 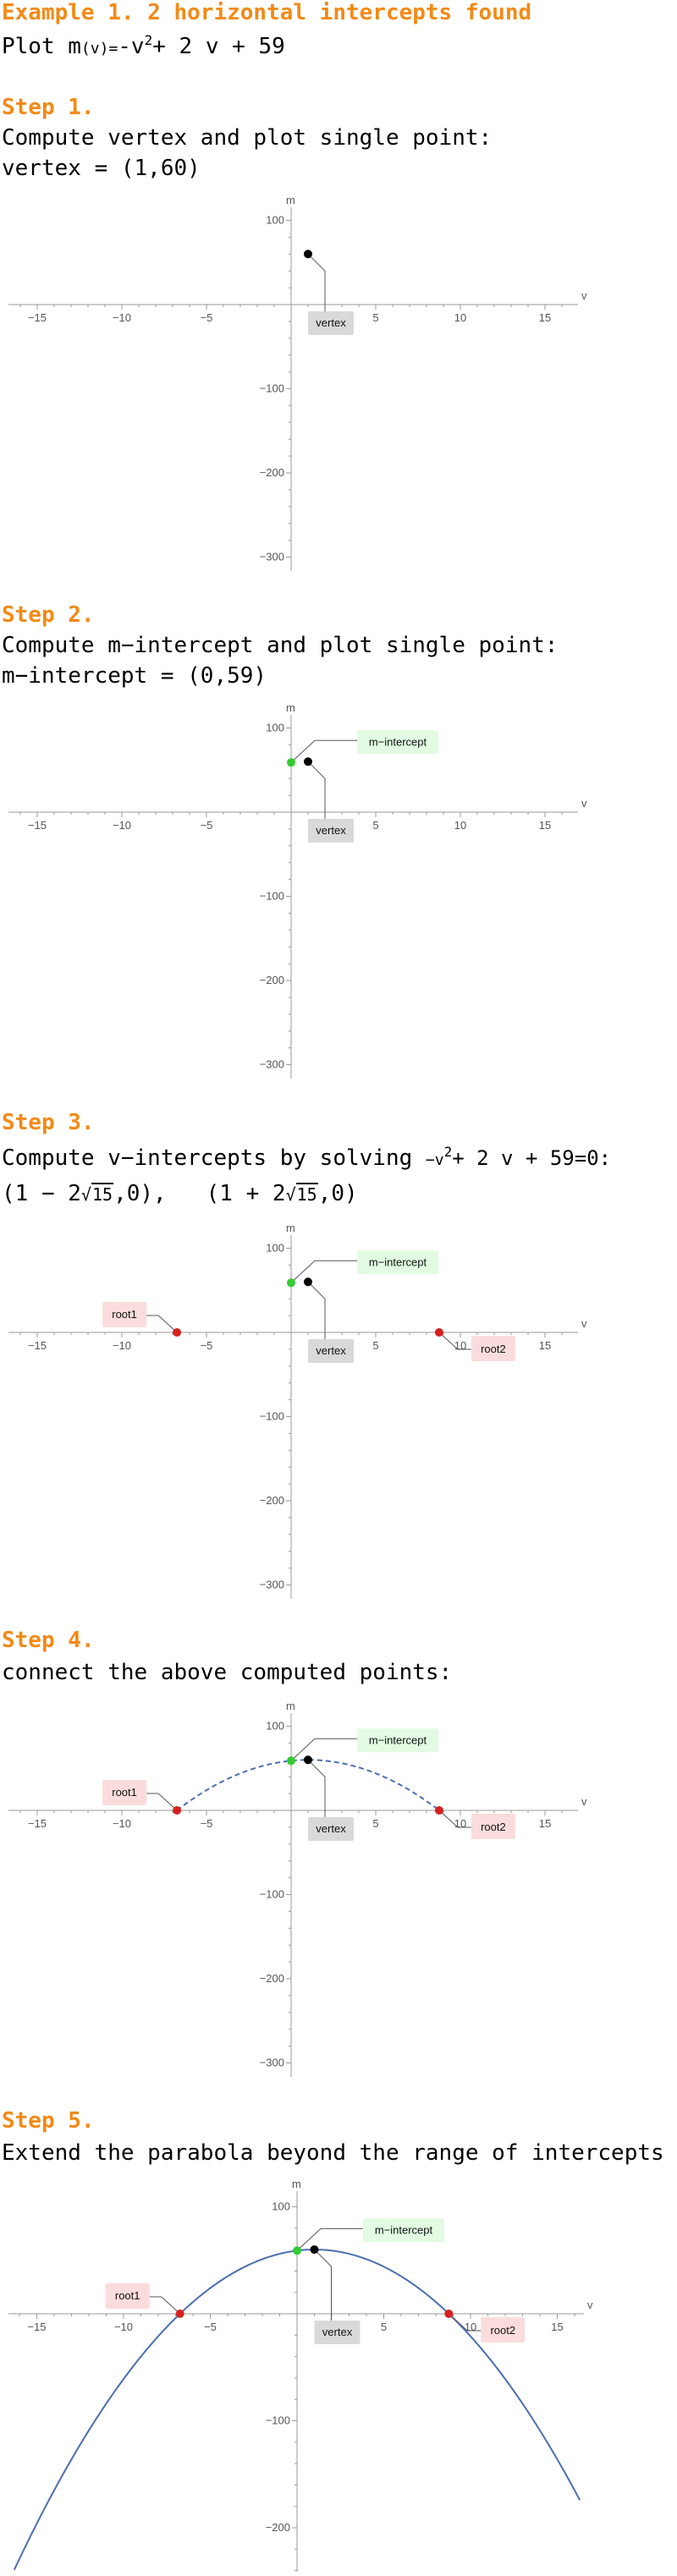 I want to click on root2-point, so click(x=438, y=1810).